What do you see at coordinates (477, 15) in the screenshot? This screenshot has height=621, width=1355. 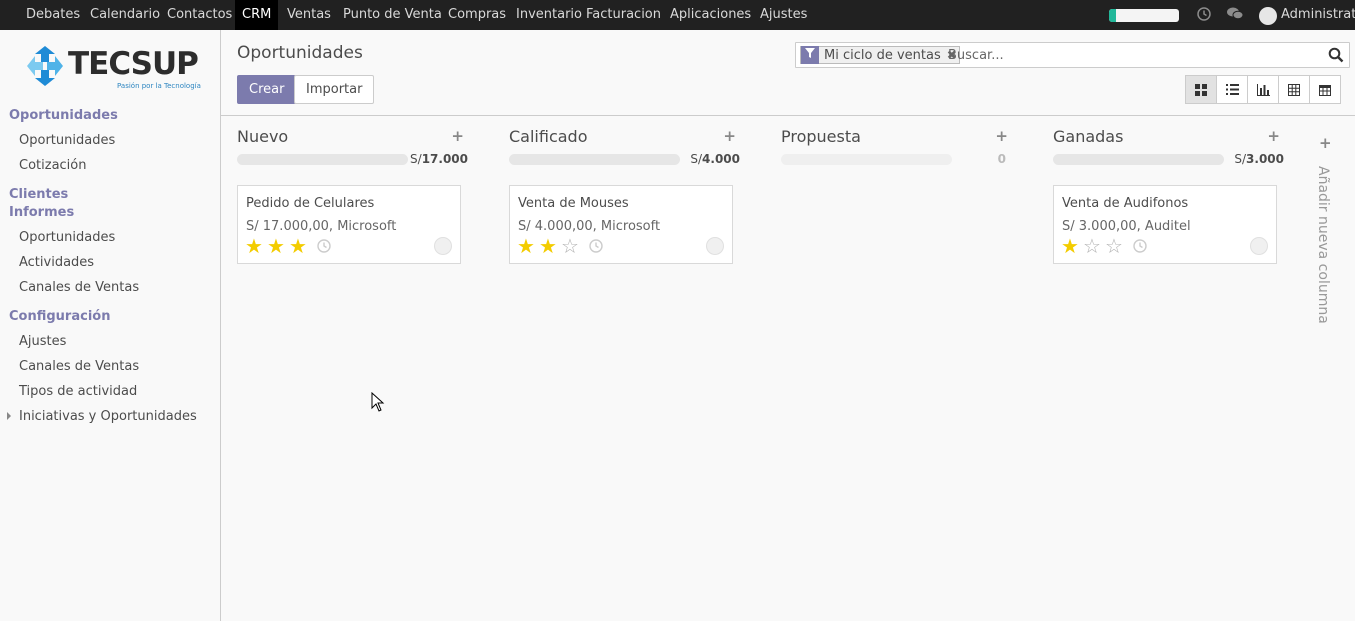 I see `menu-compras: Compras` at bounding box center [477, 15].